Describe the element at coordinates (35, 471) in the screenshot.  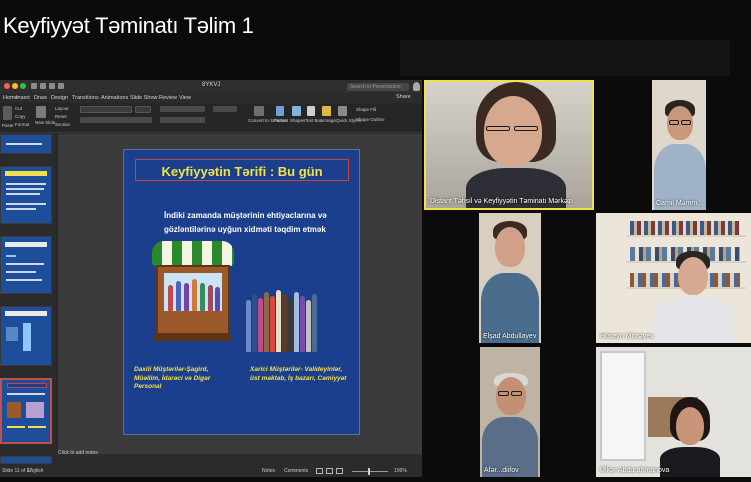
I see `language-status: English` at that location.